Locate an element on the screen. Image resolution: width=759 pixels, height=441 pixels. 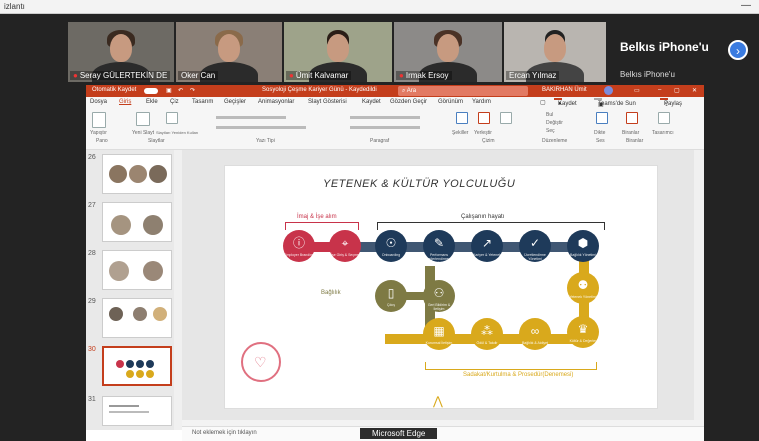
onboarding-icon: ☉ is located at coordinates (391, 243).